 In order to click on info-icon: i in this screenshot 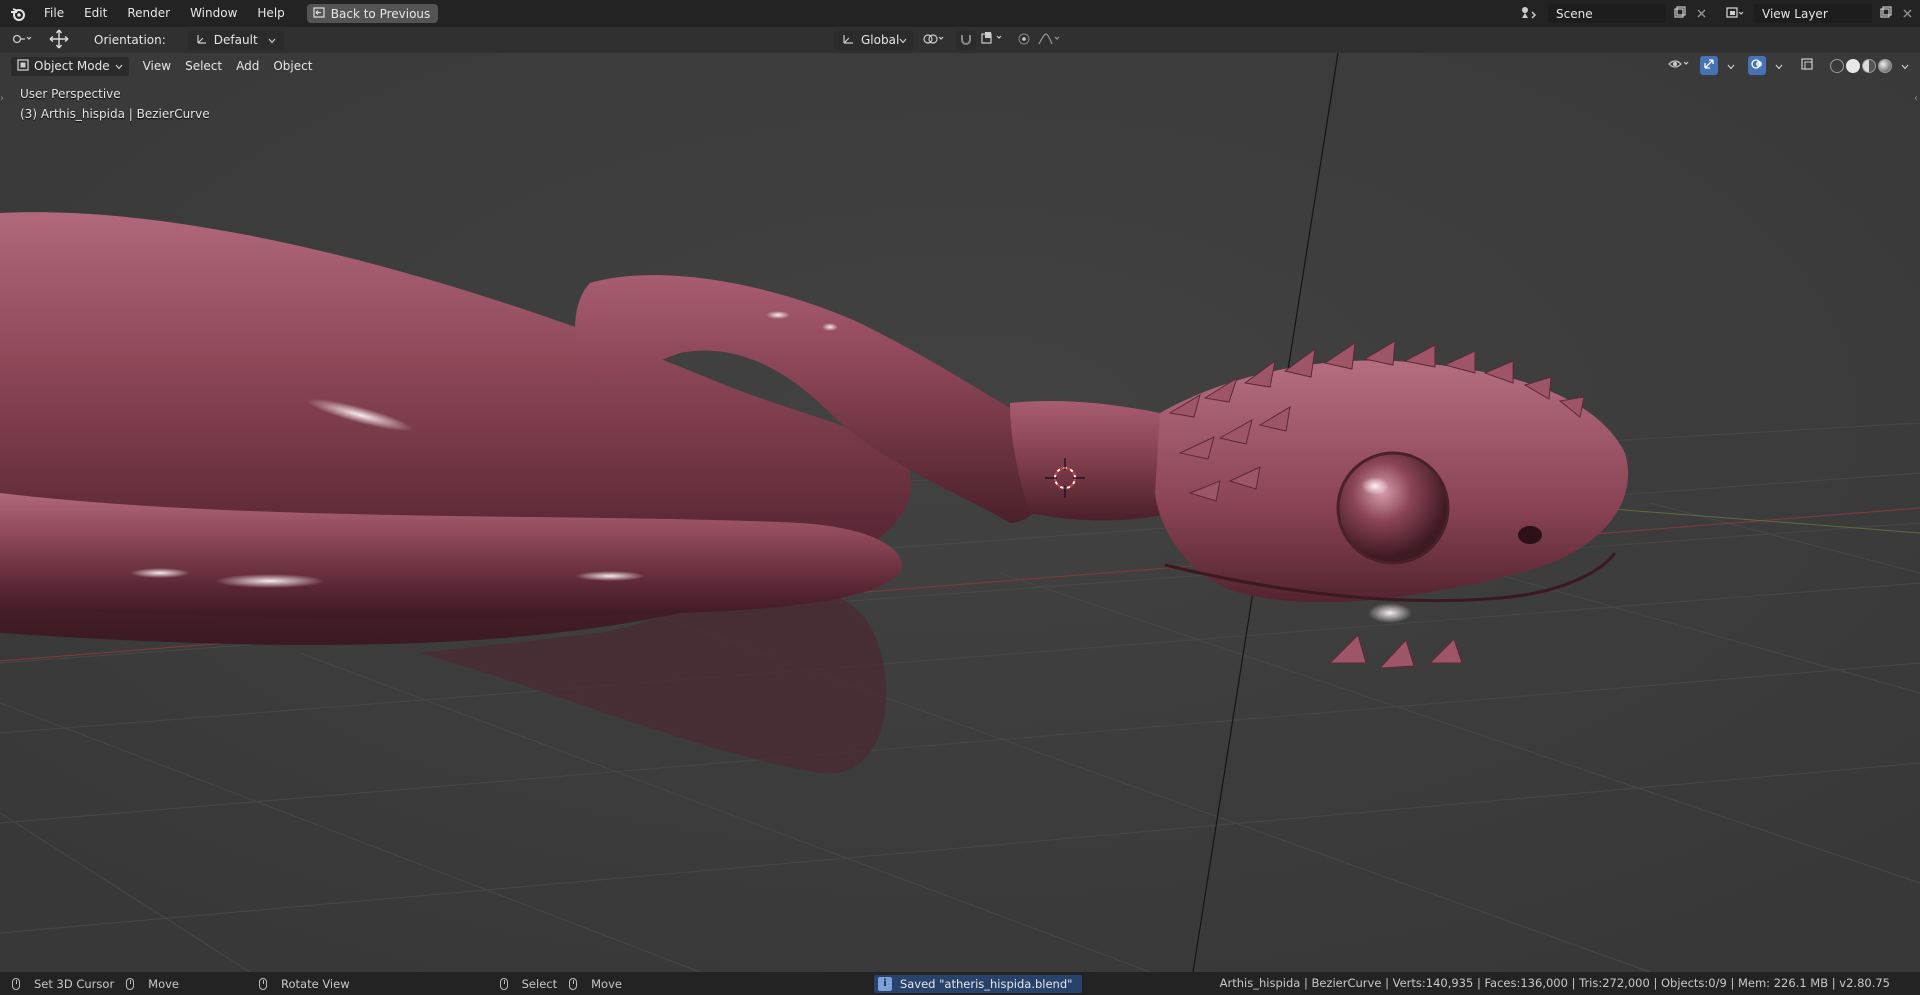, I will do `click(884, 983)`.